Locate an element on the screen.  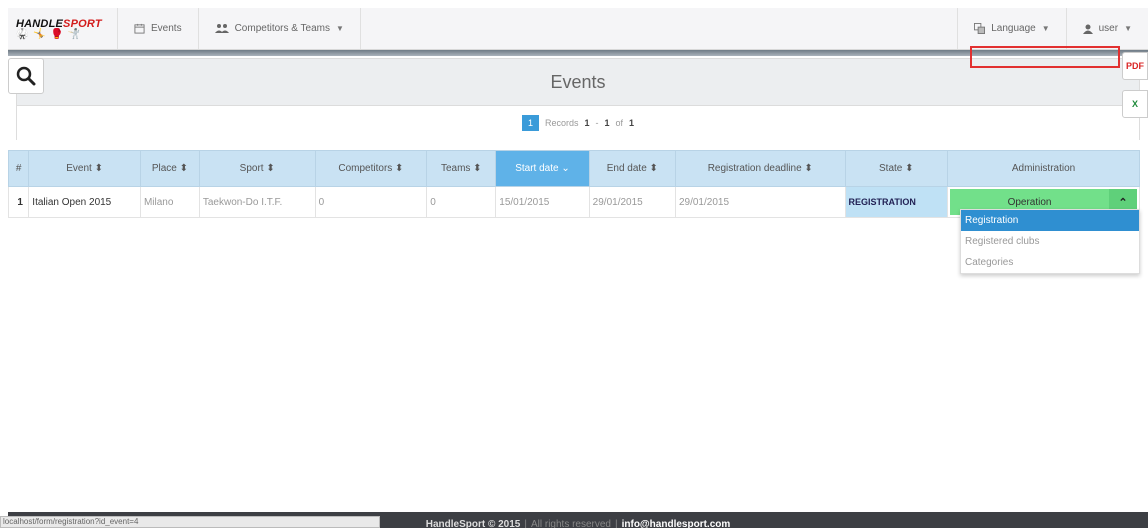
records-to: 1 is located at coordinates (607, 123).